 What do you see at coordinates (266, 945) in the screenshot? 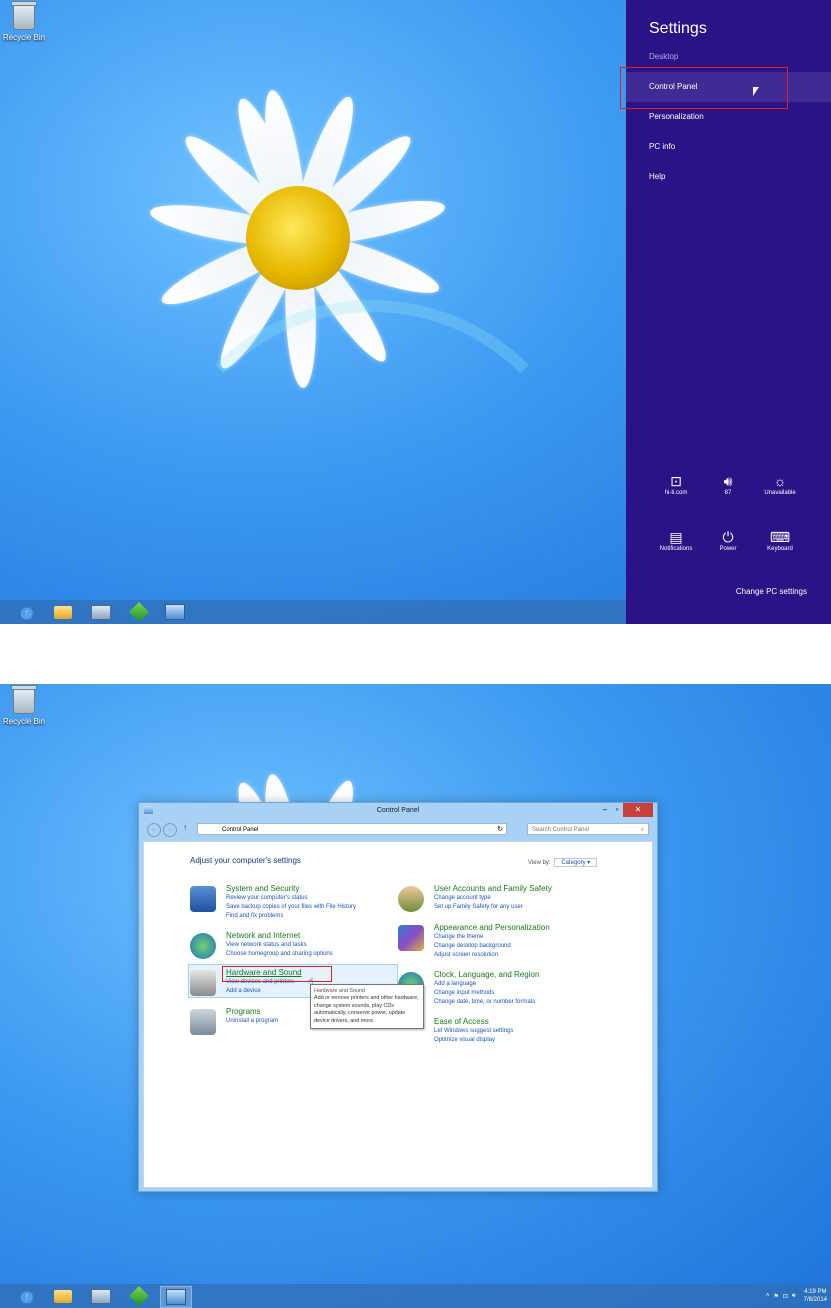
I see `link-network-status: View network status and tasks` at bounding box center [266, 945].